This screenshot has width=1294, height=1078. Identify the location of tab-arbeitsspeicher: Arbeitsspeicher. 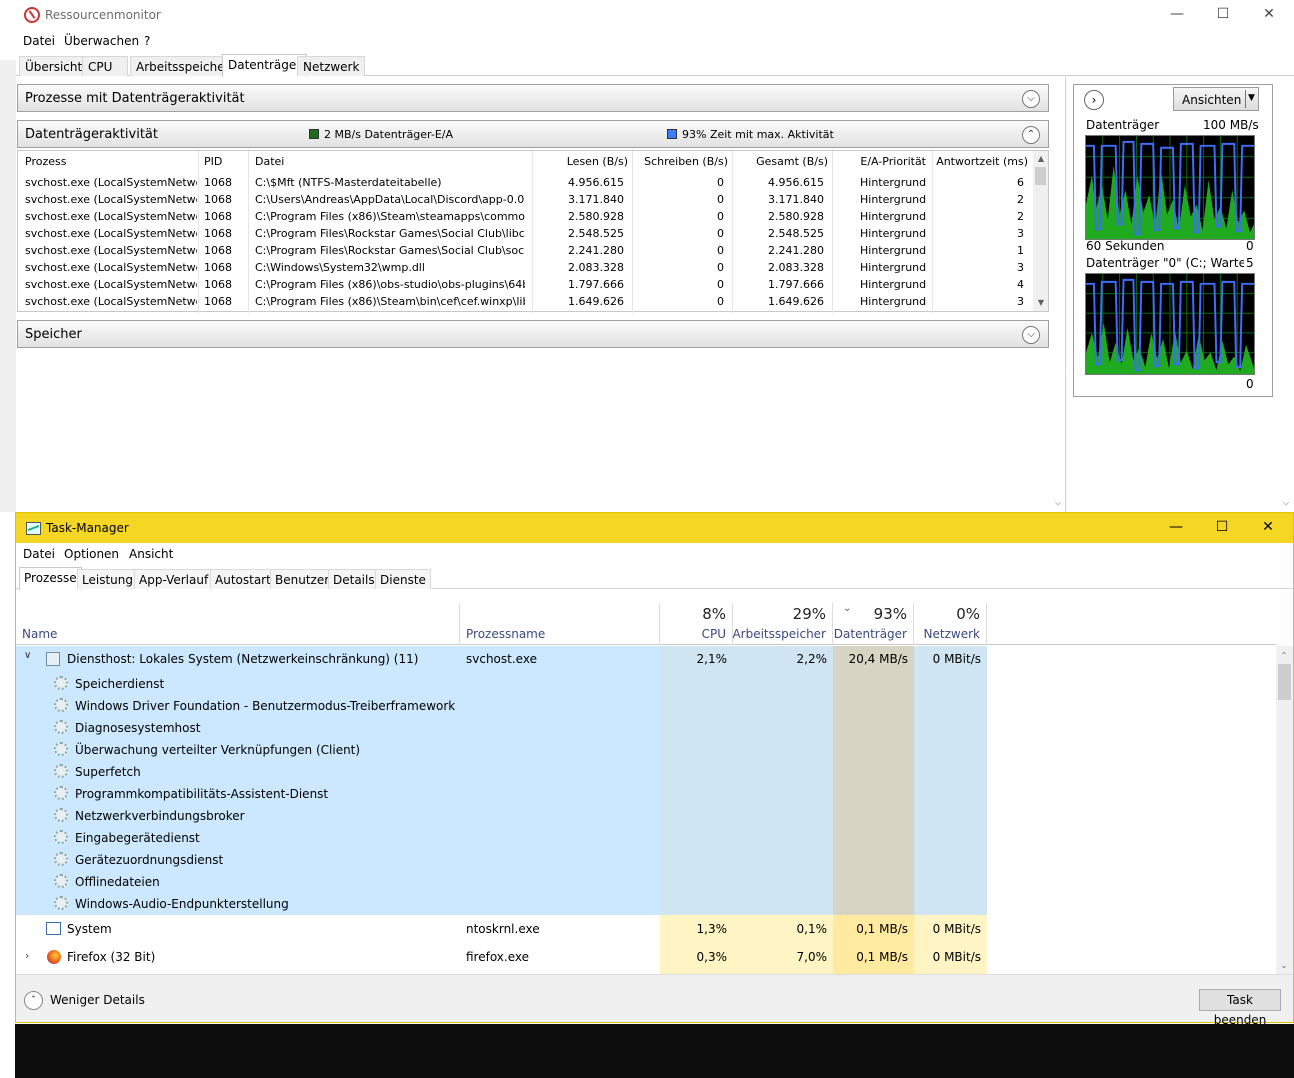
(183, 66).